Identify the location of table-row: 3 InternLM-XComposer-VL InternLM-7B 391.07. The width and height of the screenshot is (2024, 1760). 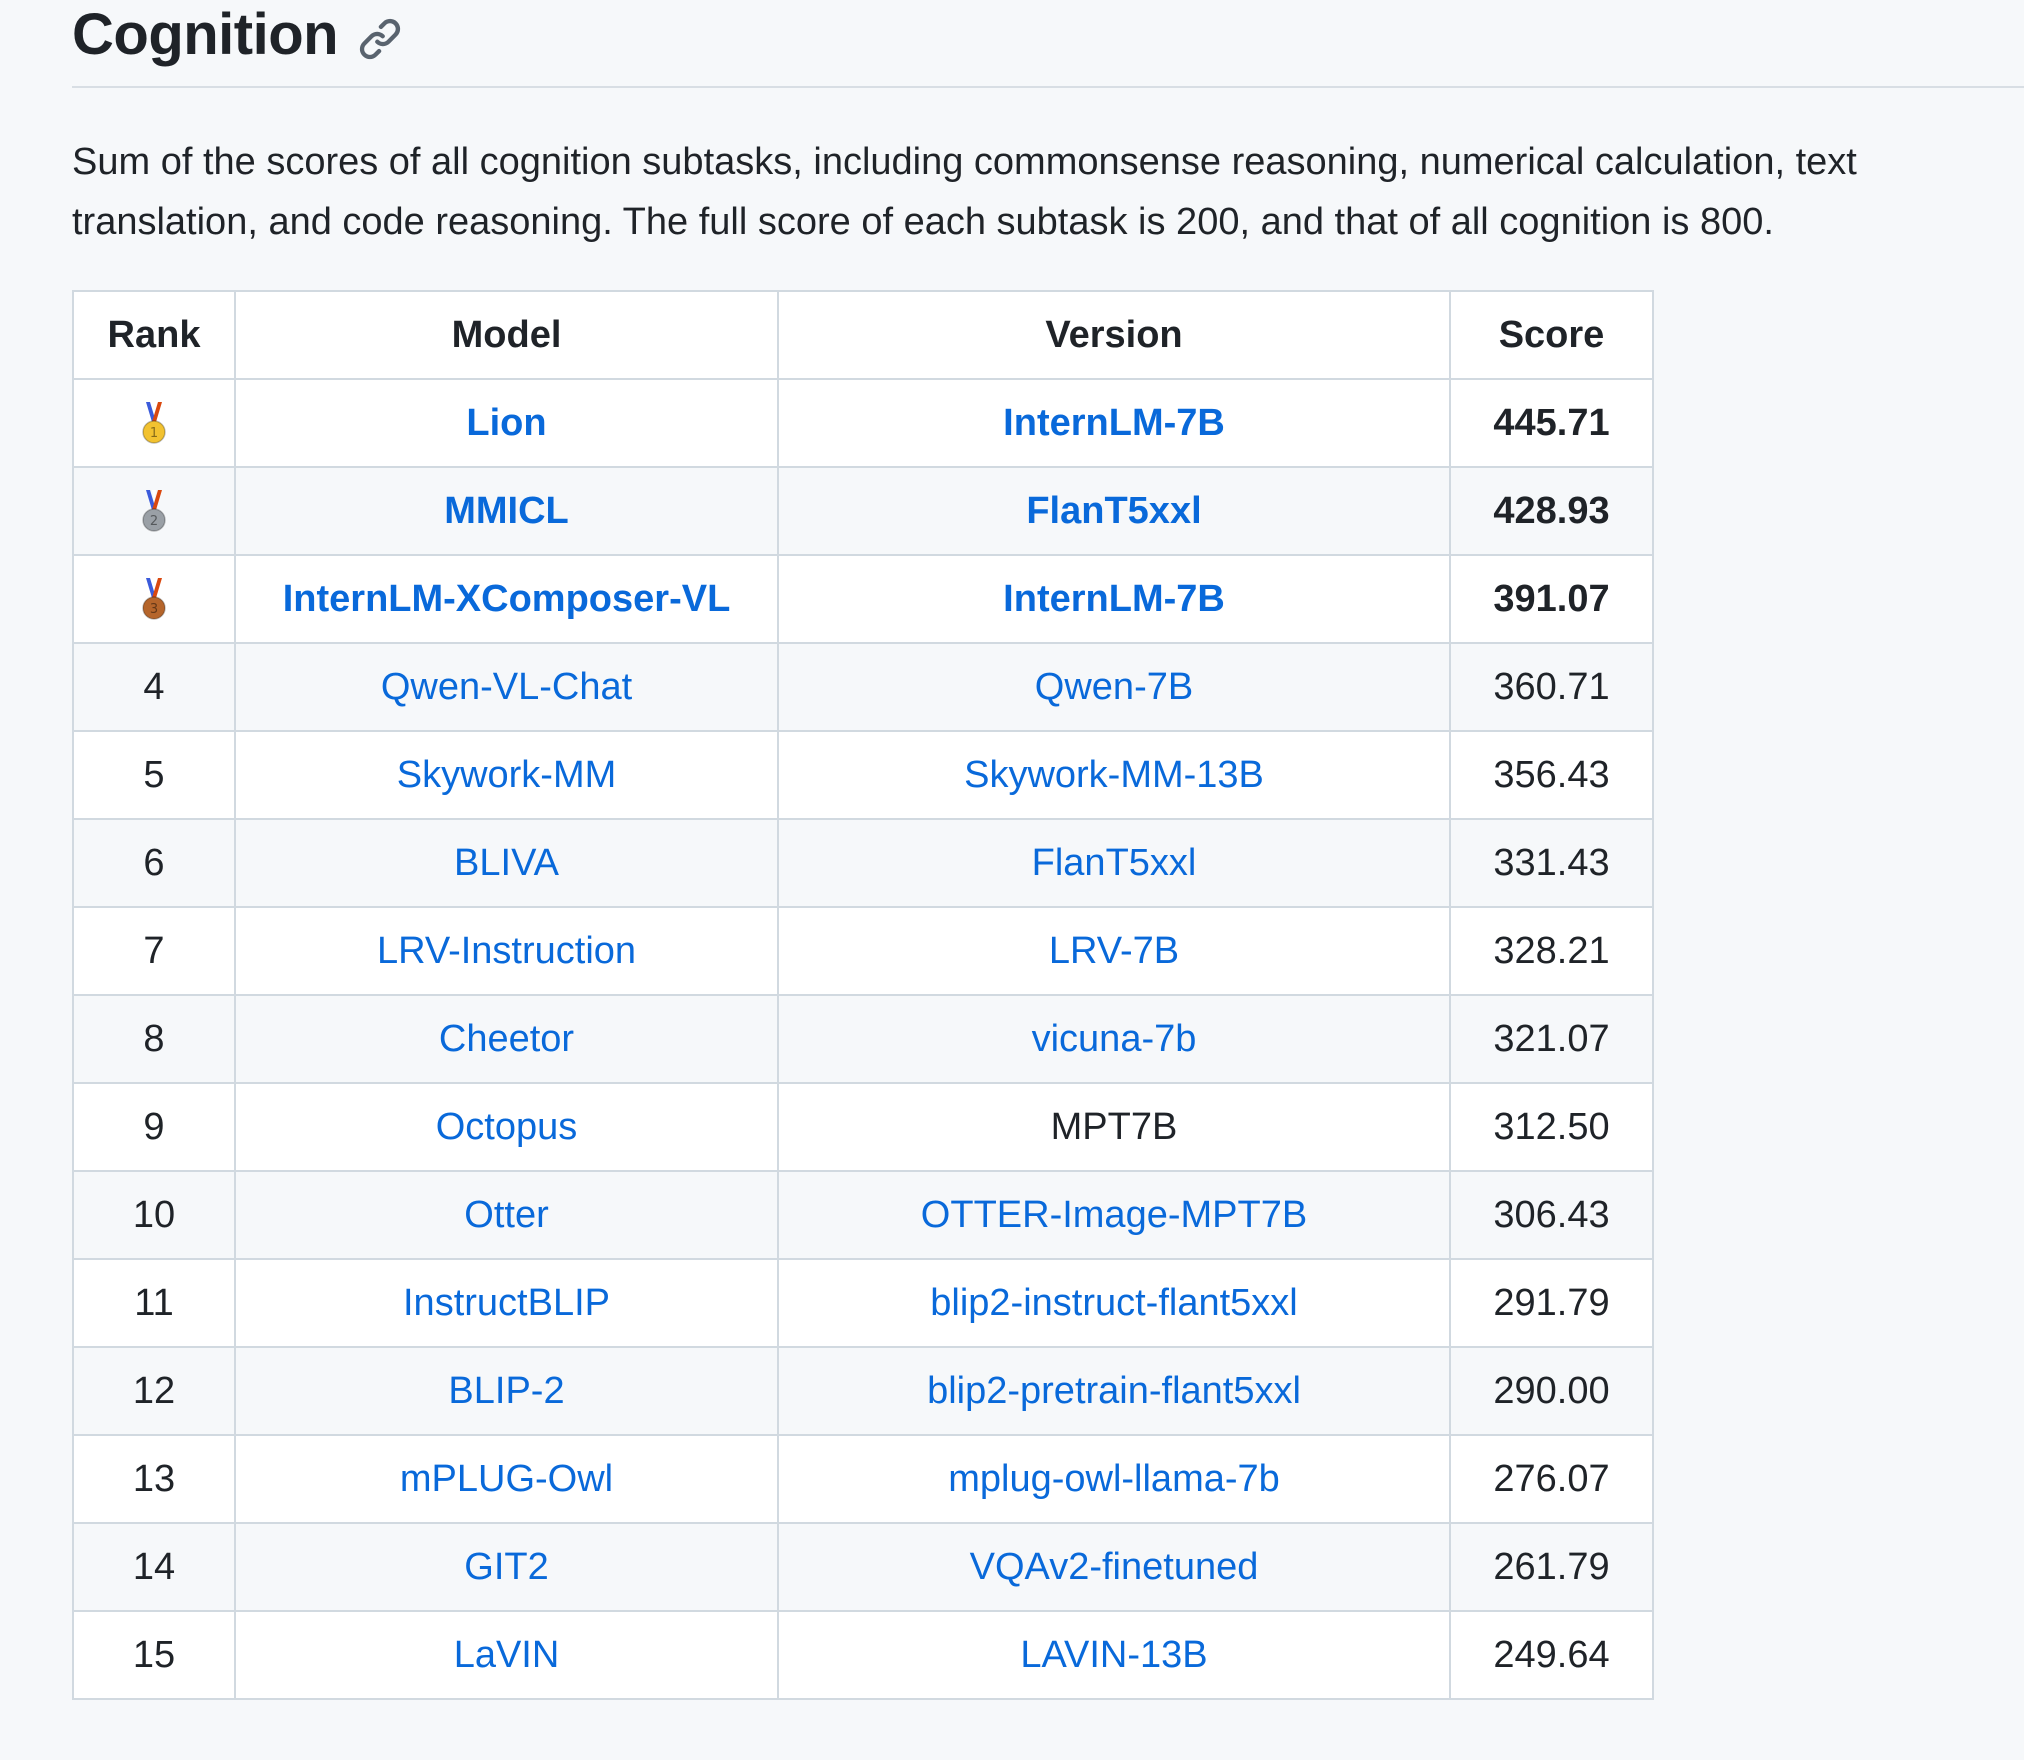
(863, 599).